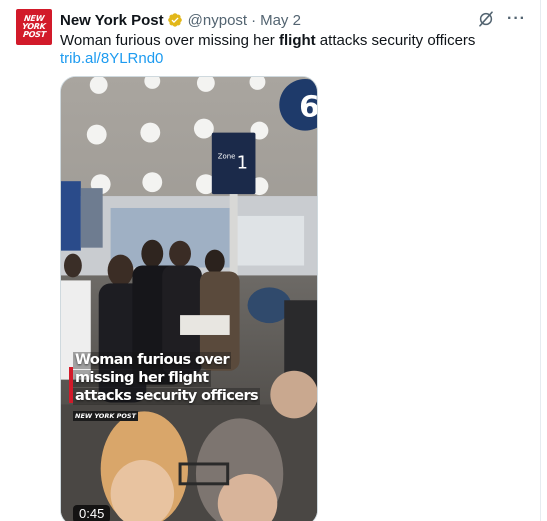 The height and width of the screenshot is (521, 547). Describe the element at coordinates (92, 513) in the screenshot. I see `video-duration-badge: 0:45` at that location.